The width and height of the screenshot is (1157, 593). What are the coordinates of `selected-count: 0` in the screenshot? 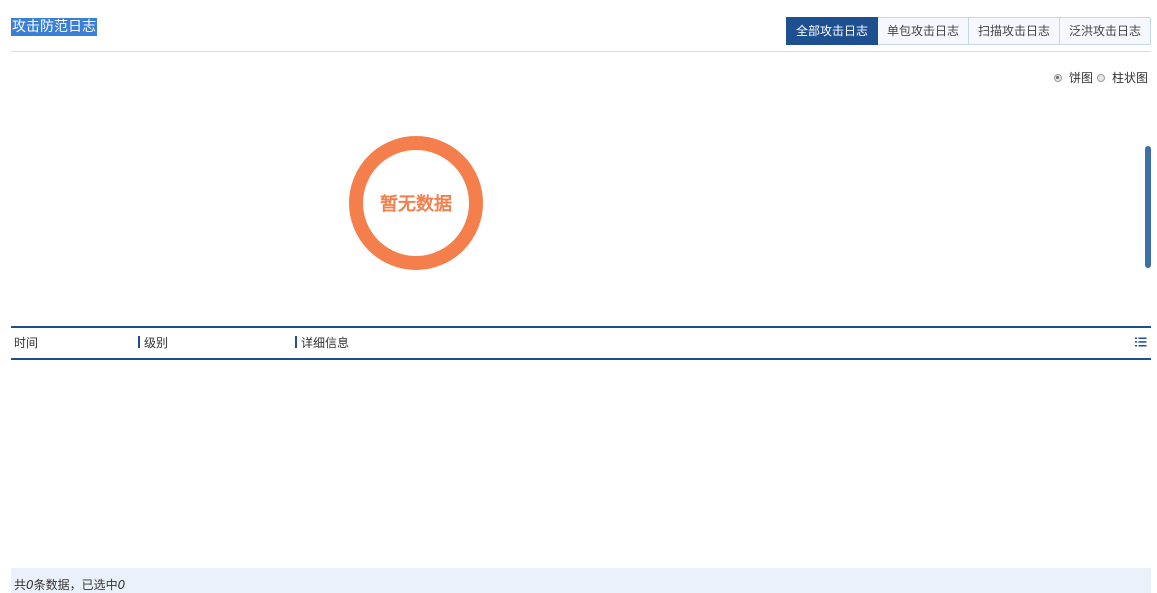 It's located at (121, 585).